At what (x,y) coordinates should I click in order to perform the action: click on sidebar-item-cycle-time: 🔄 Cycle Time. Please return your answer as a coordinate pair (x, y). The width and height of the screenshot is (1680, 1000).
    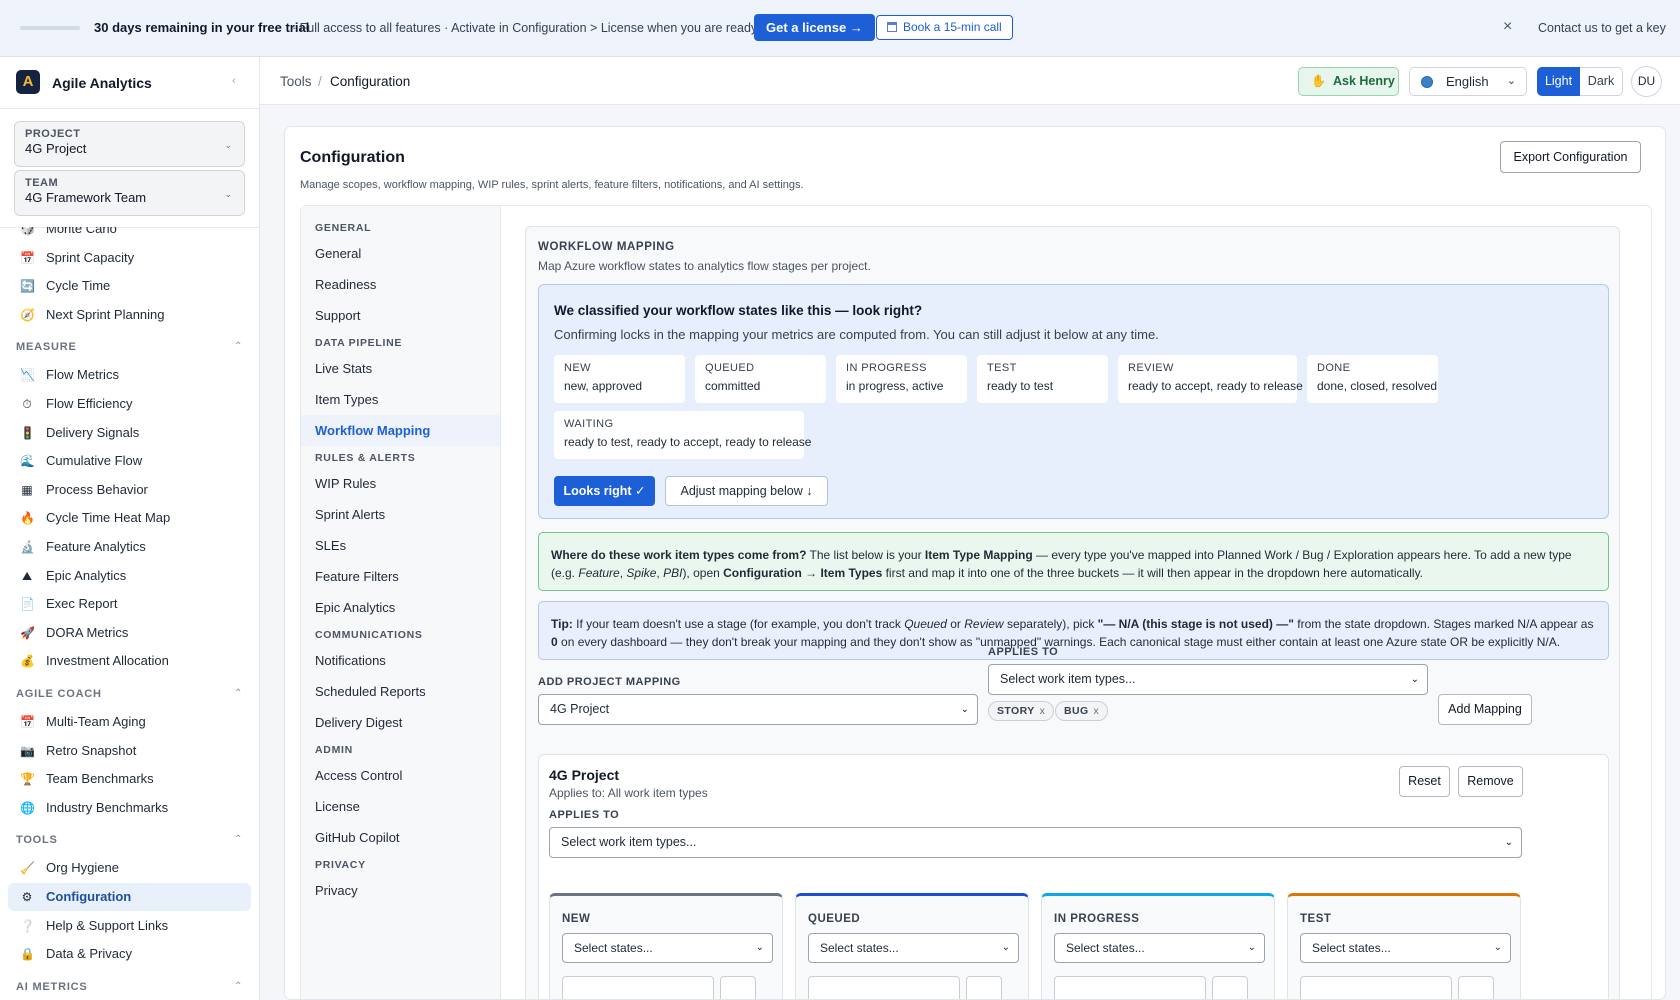
    Looking at the image, I should click on (129, 286).